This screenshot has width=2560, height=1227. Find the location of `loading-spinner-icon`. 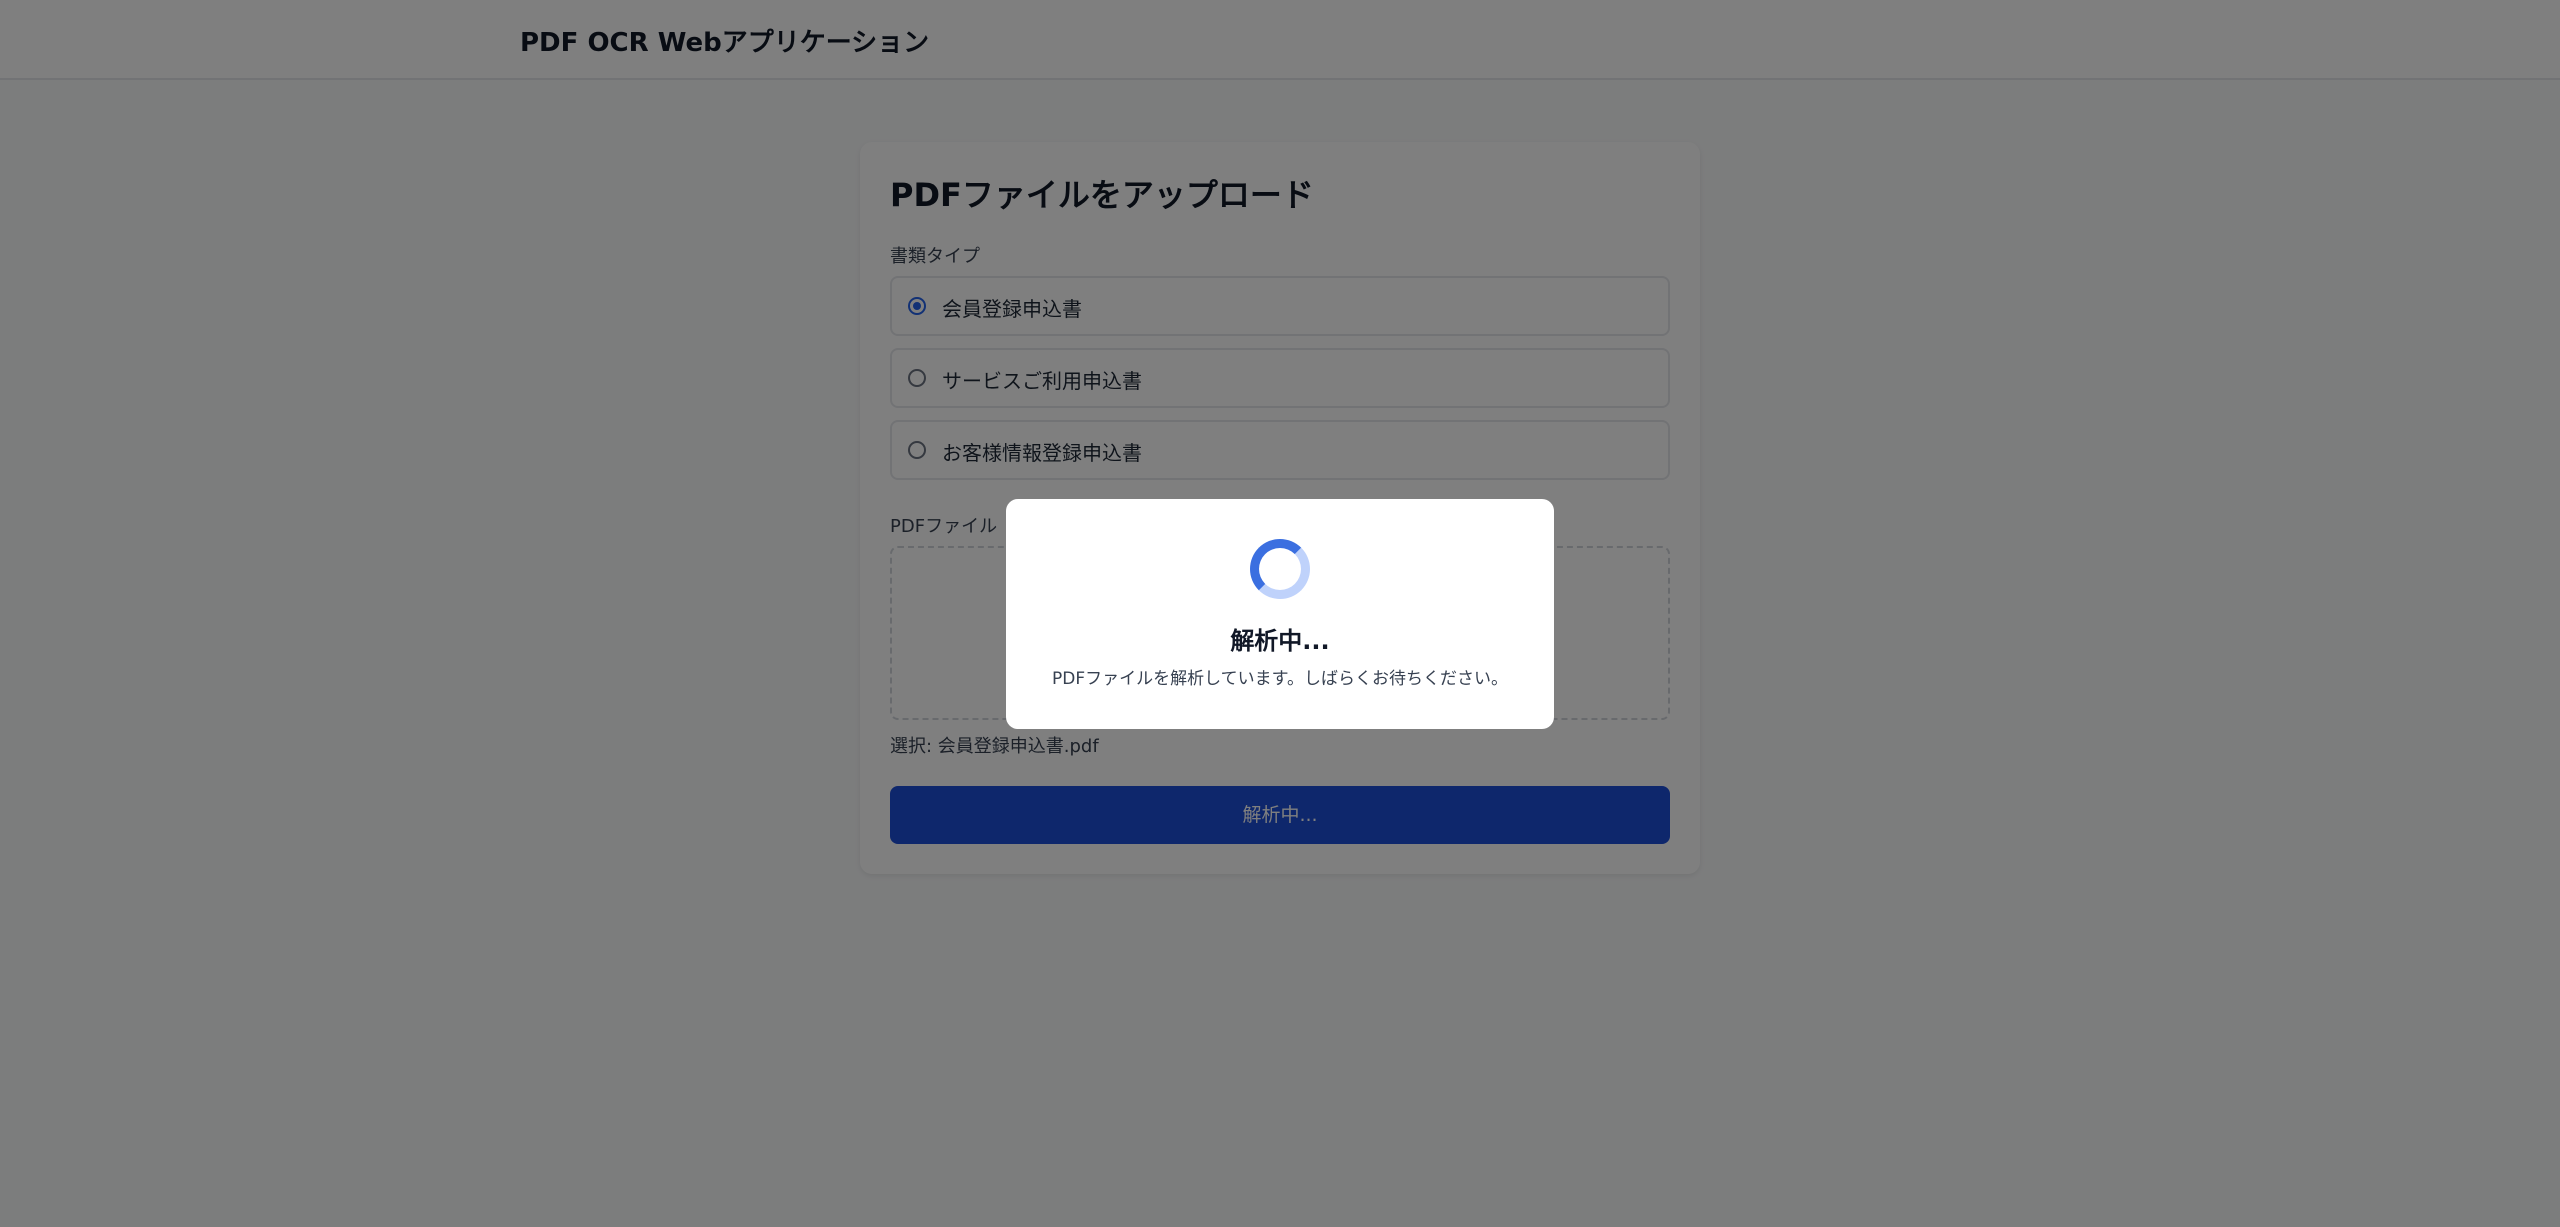

loading-spinner-icon is located at coordinates (1280, 569).